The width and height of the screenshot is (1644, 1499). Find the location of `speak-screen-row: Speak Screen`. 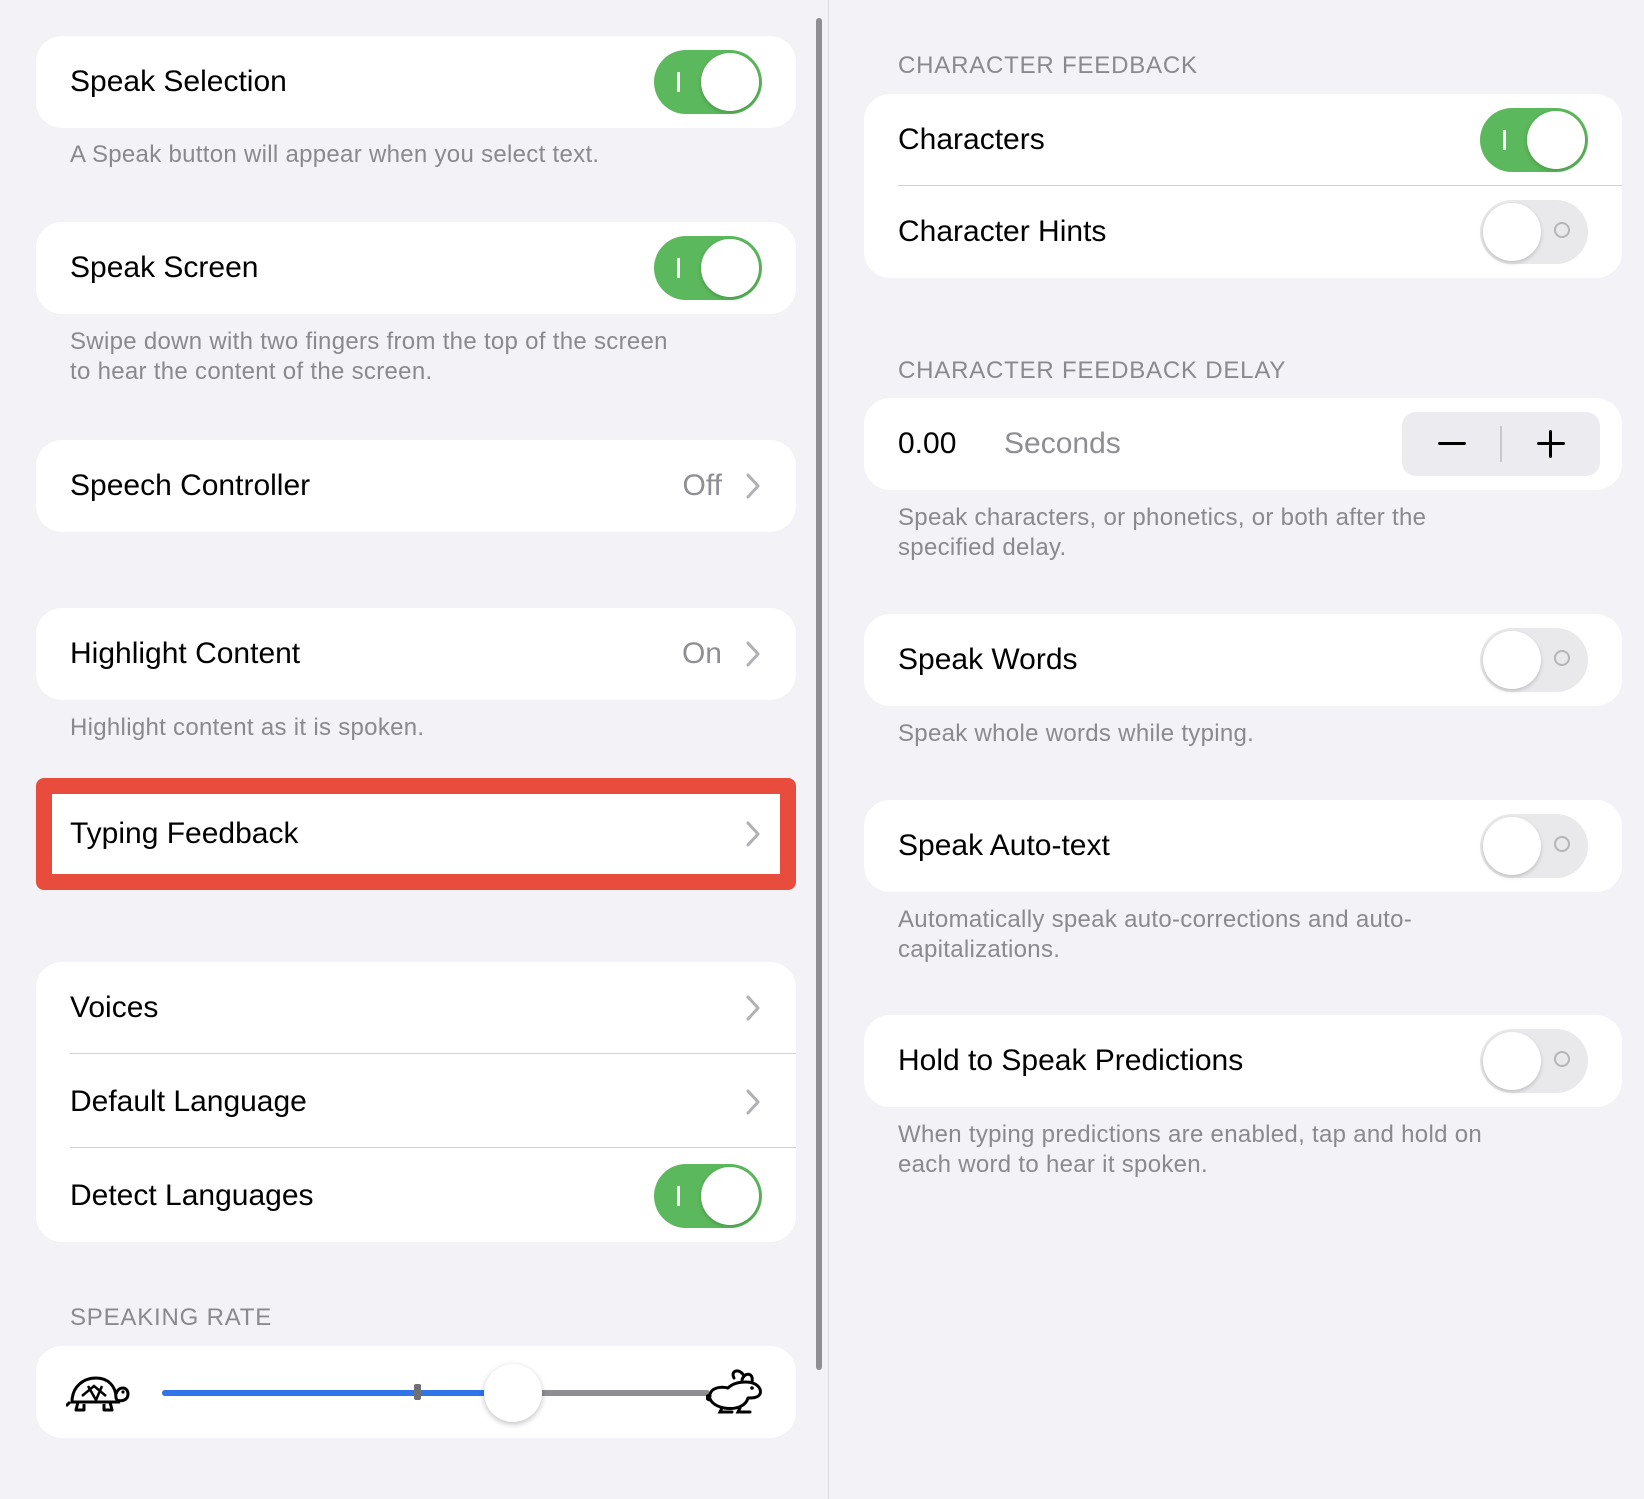

speak-screen-row: Speak Screen is located at coordinates (416, 268).